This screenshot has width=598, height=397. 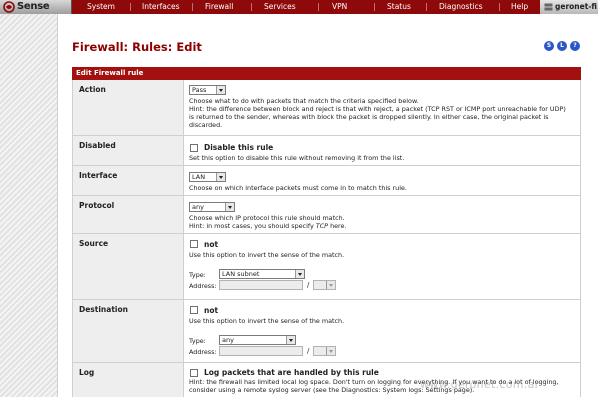 What do you see at coordinates (203, 352) in the screenshot?
I see `destination-address-label: Address:` at bounding box center [203, 352].